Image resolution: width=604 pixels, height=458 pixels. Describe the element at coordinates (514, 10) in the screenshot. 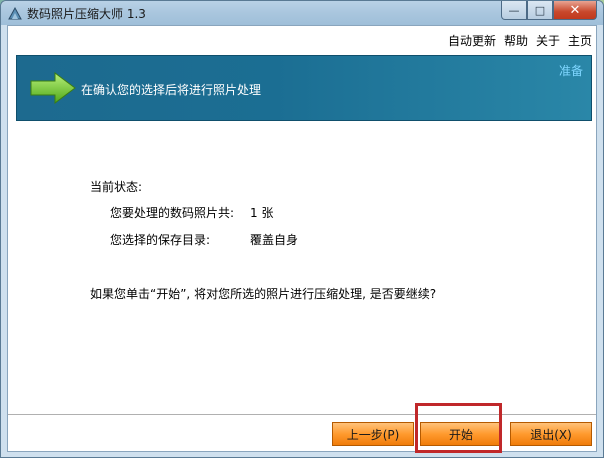

I see `minimize-button: —` at that location.